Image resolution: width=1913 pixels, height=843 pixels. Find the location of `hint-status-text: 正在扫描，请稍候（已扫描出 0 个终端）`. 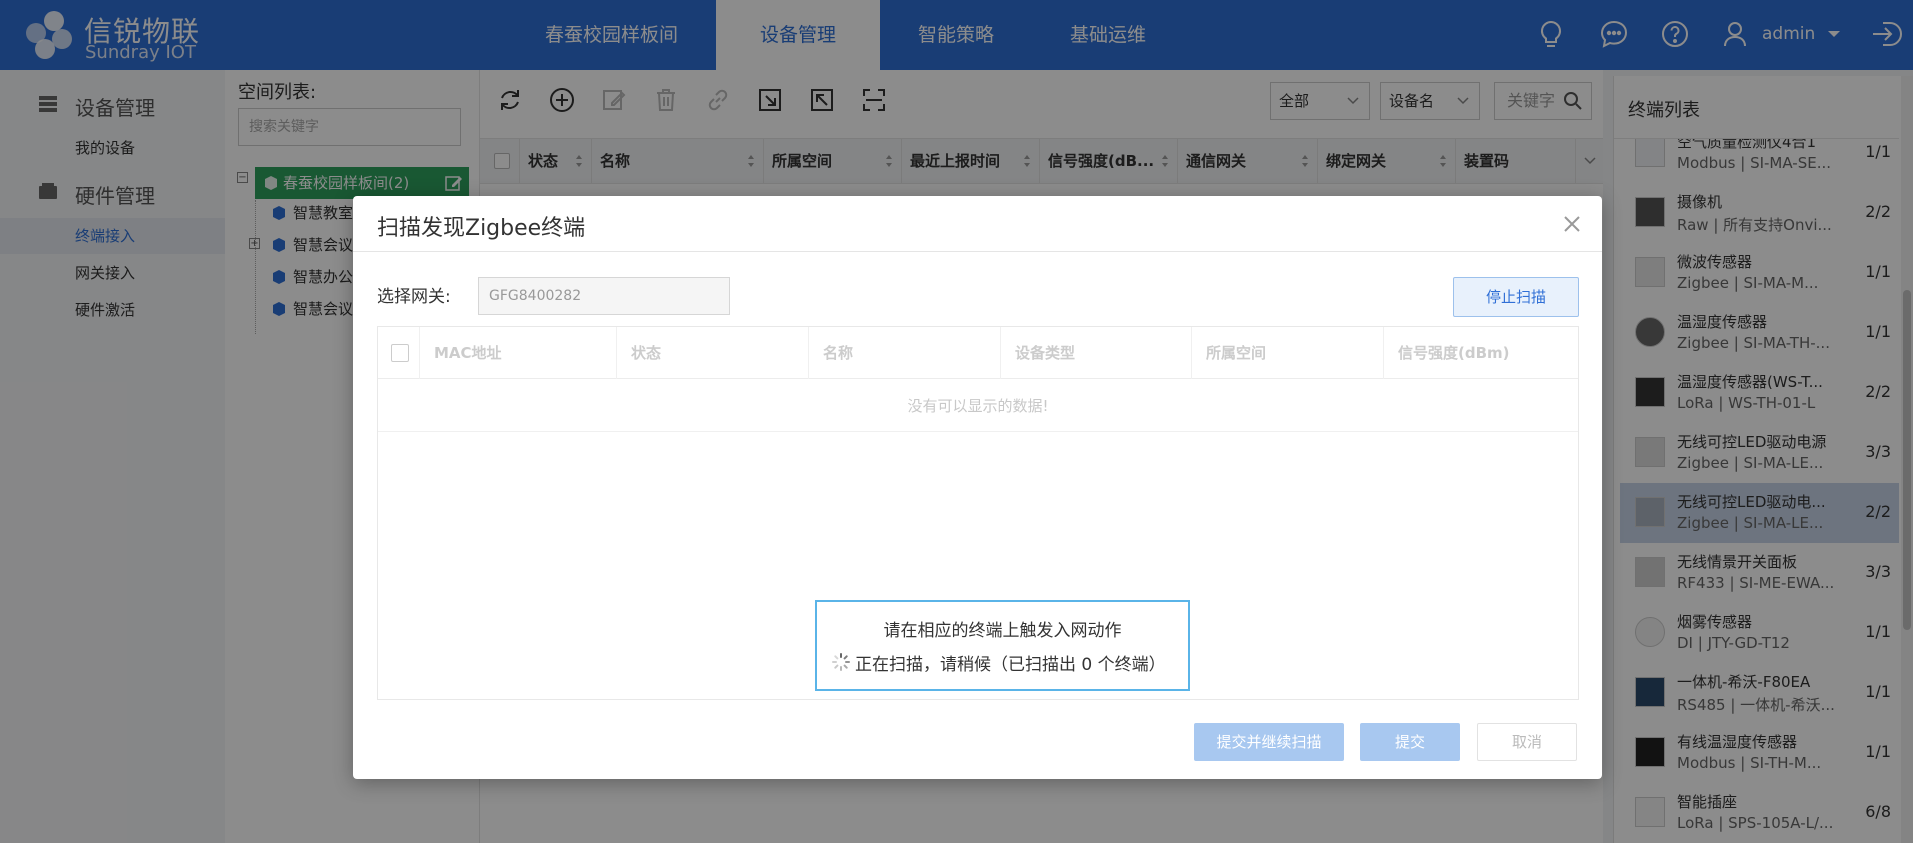

hint-status-text: 正在扫描，请稍候（已扫描出 0 个终端） is located at coordinates (1010, 665).